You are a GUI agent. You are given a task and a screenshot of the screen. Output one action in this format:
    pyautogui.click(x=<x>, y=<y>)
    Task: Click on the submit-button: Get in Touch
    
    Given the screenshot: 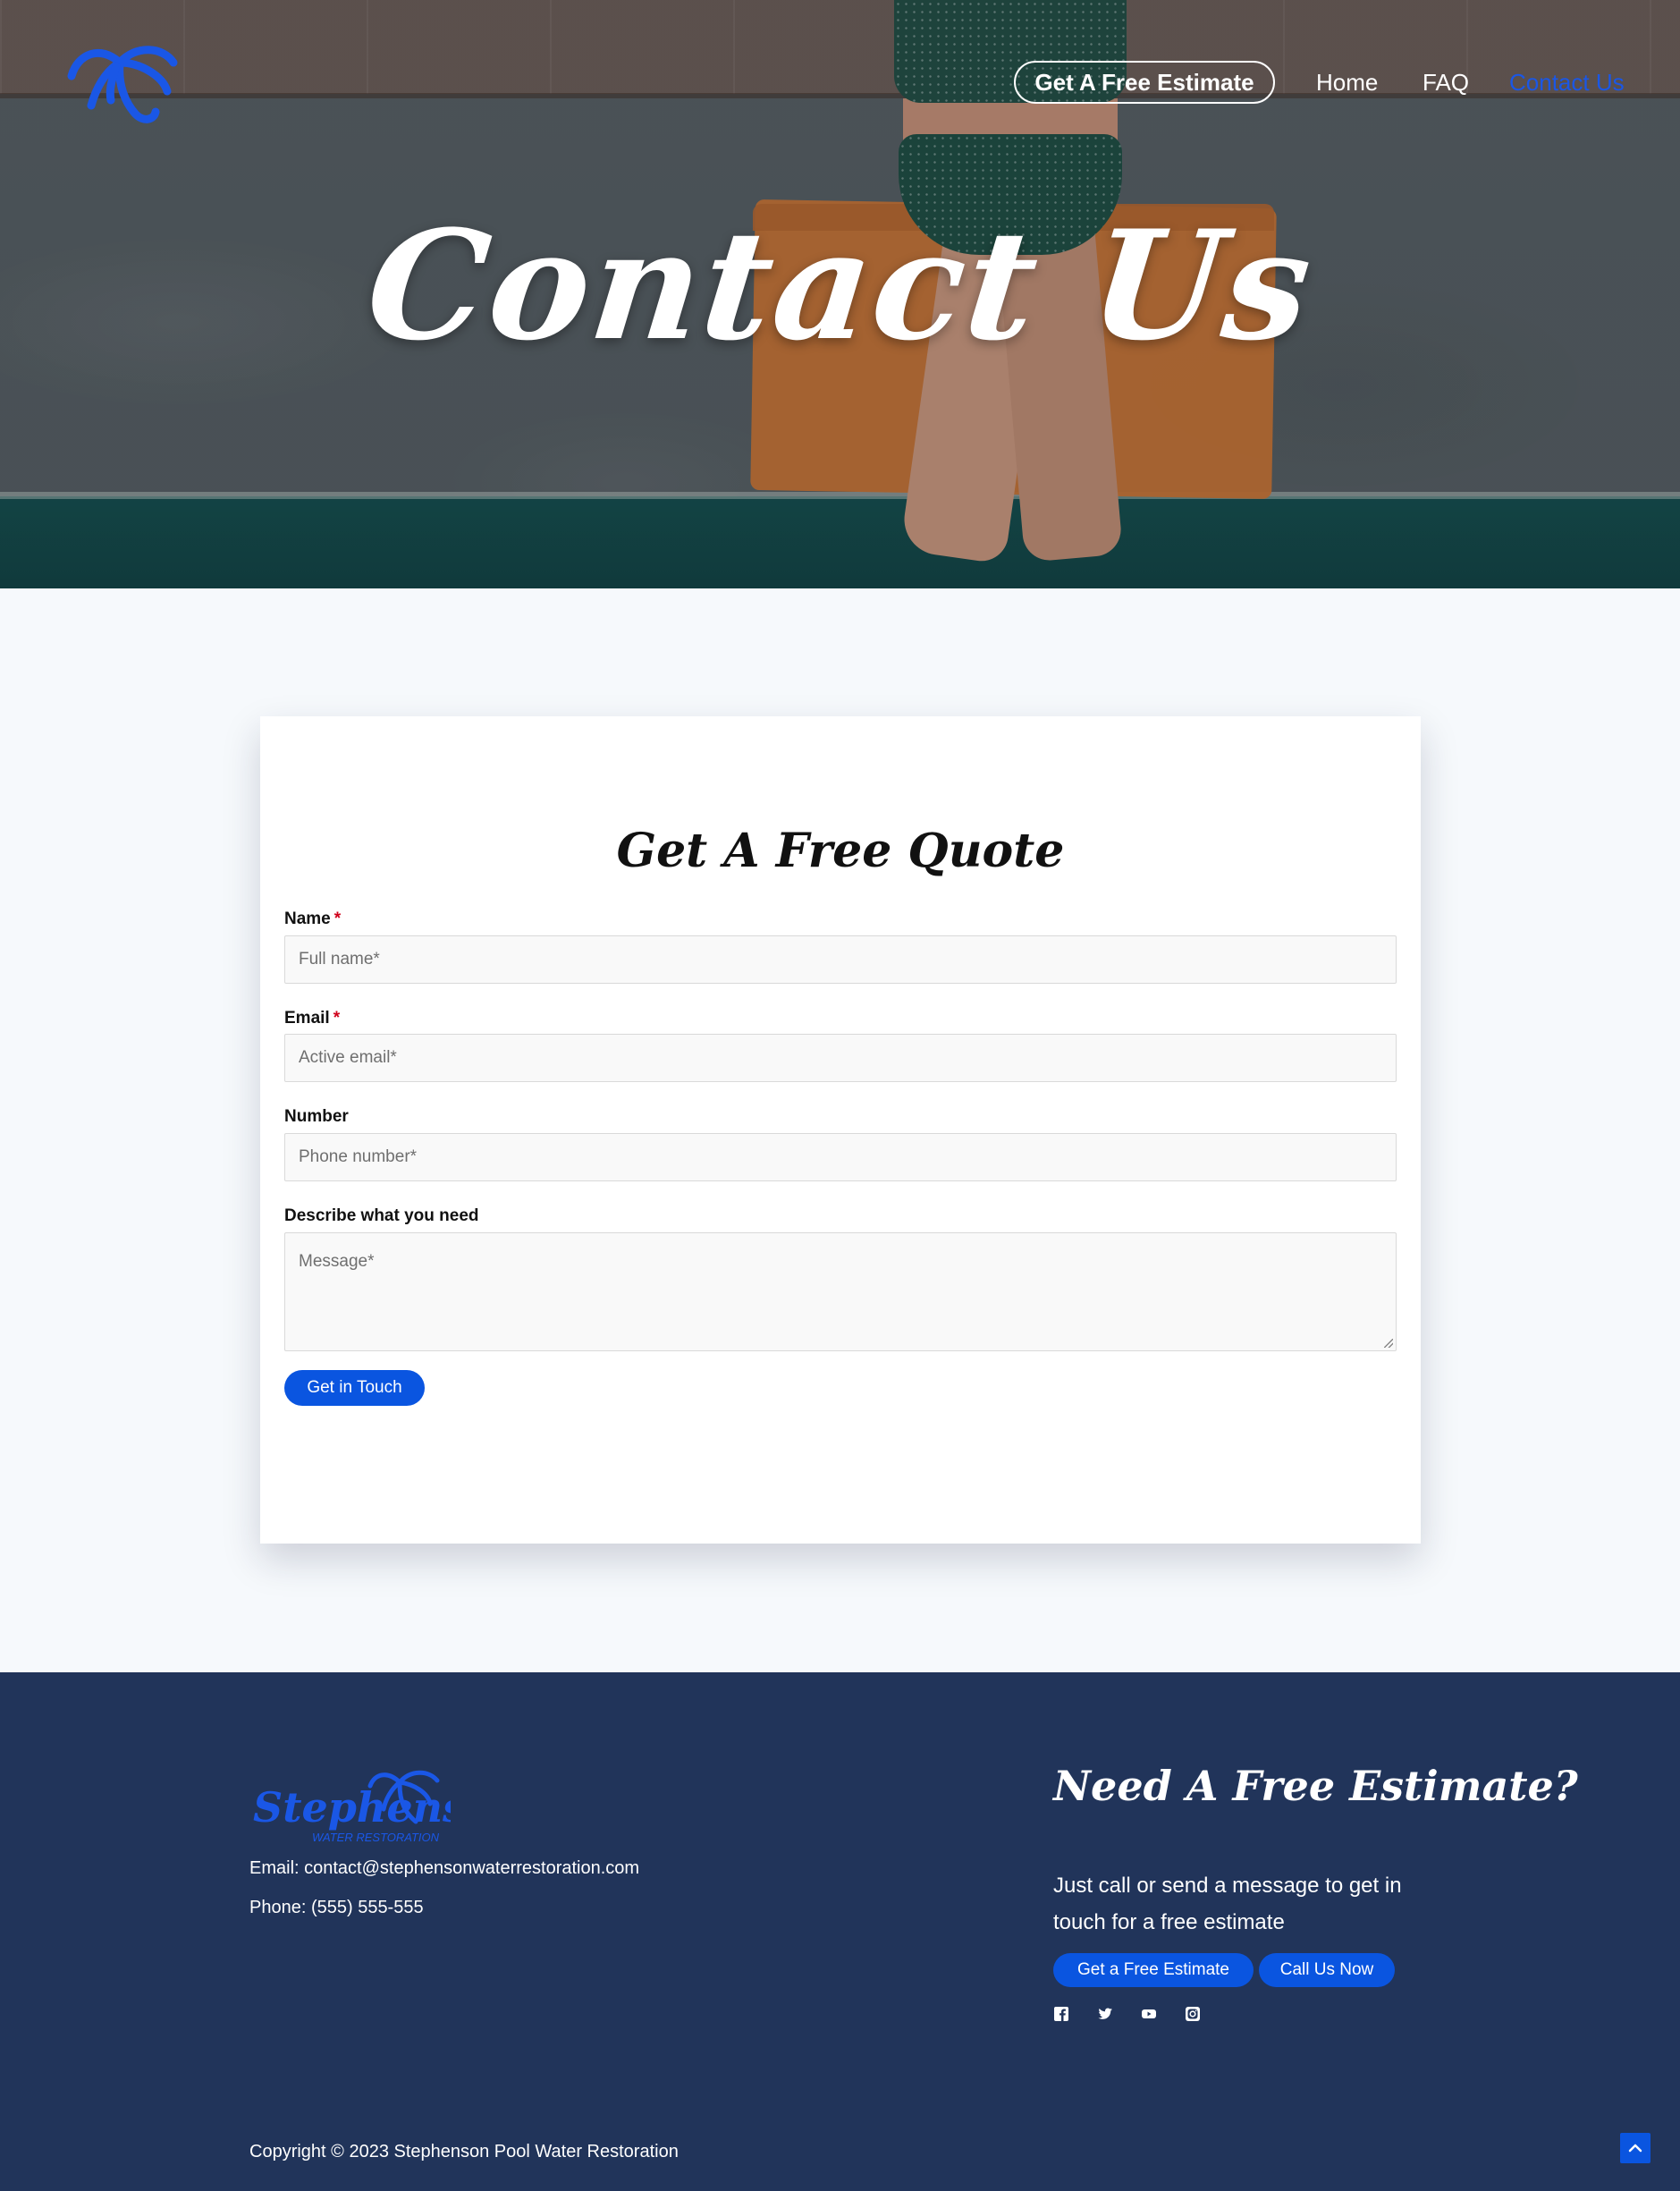 What is the action you would take?
    pyautogui.click(x=354, y=1388)
    